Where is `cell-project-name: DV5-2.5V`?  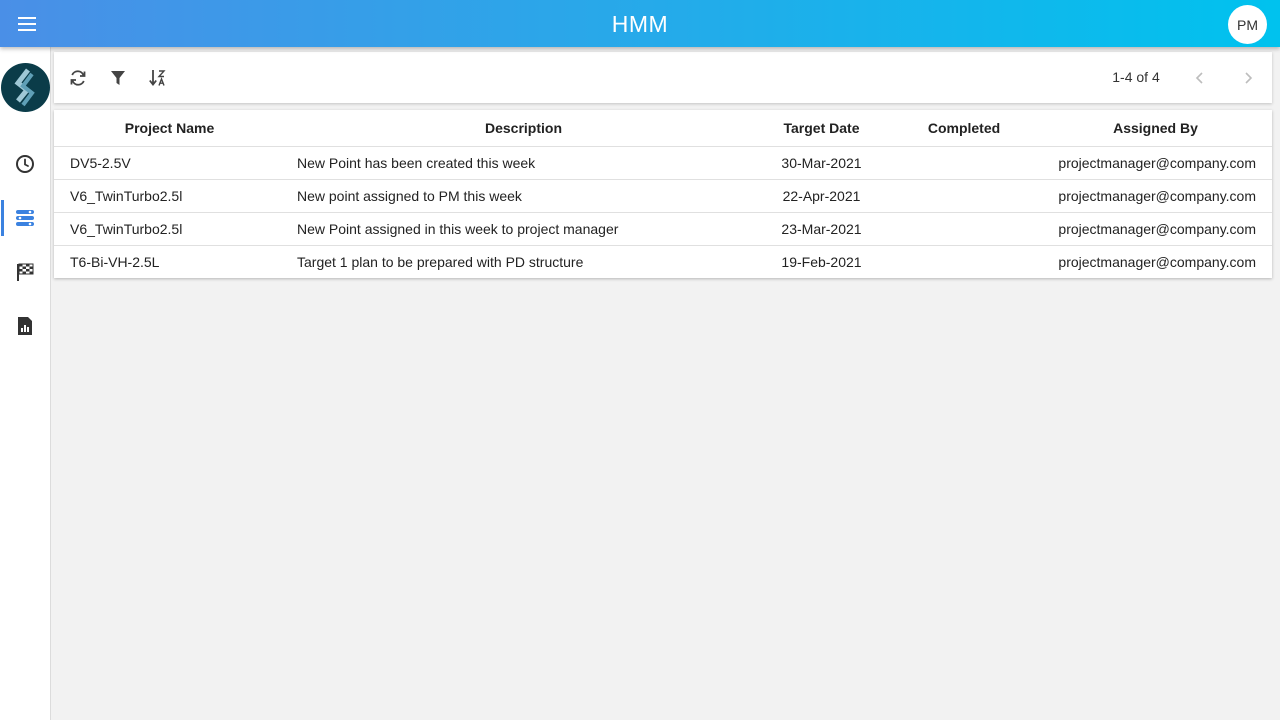
cell-project-name: DV5-2.5V is located at coordinates (171, 163).